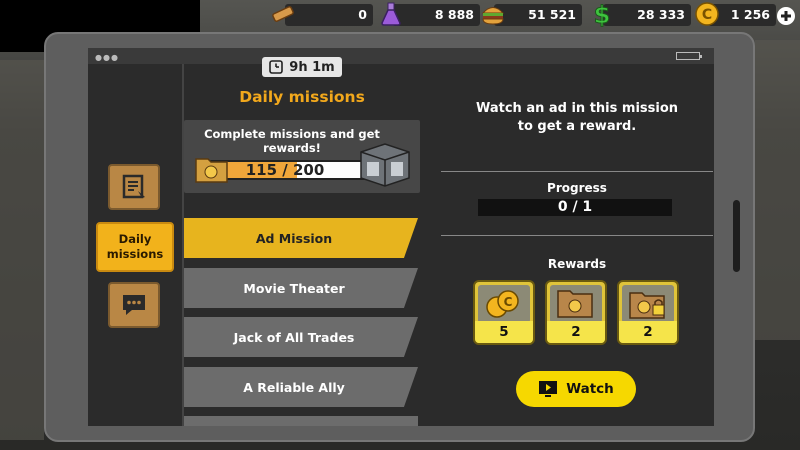  Describe the element at coordinates (577, 188) in the screenshot. I see `progress-label: Progress` at that location.